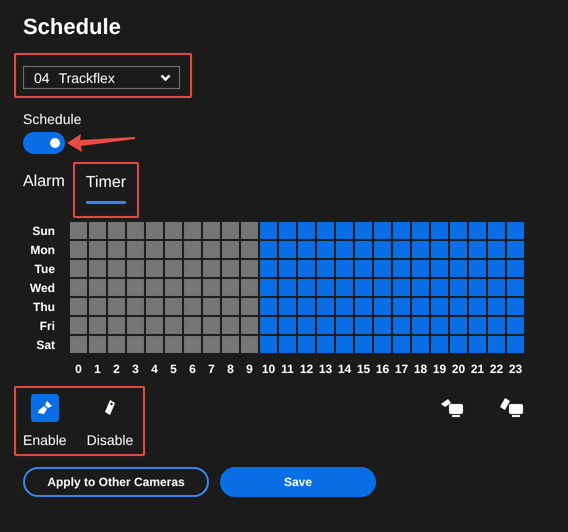 The width and height of the screenshot is (568, 532). What do you see at coordinates (44, 191) in the screenshot?
I see `tab: Alarm` at bounding box center [44, 191].